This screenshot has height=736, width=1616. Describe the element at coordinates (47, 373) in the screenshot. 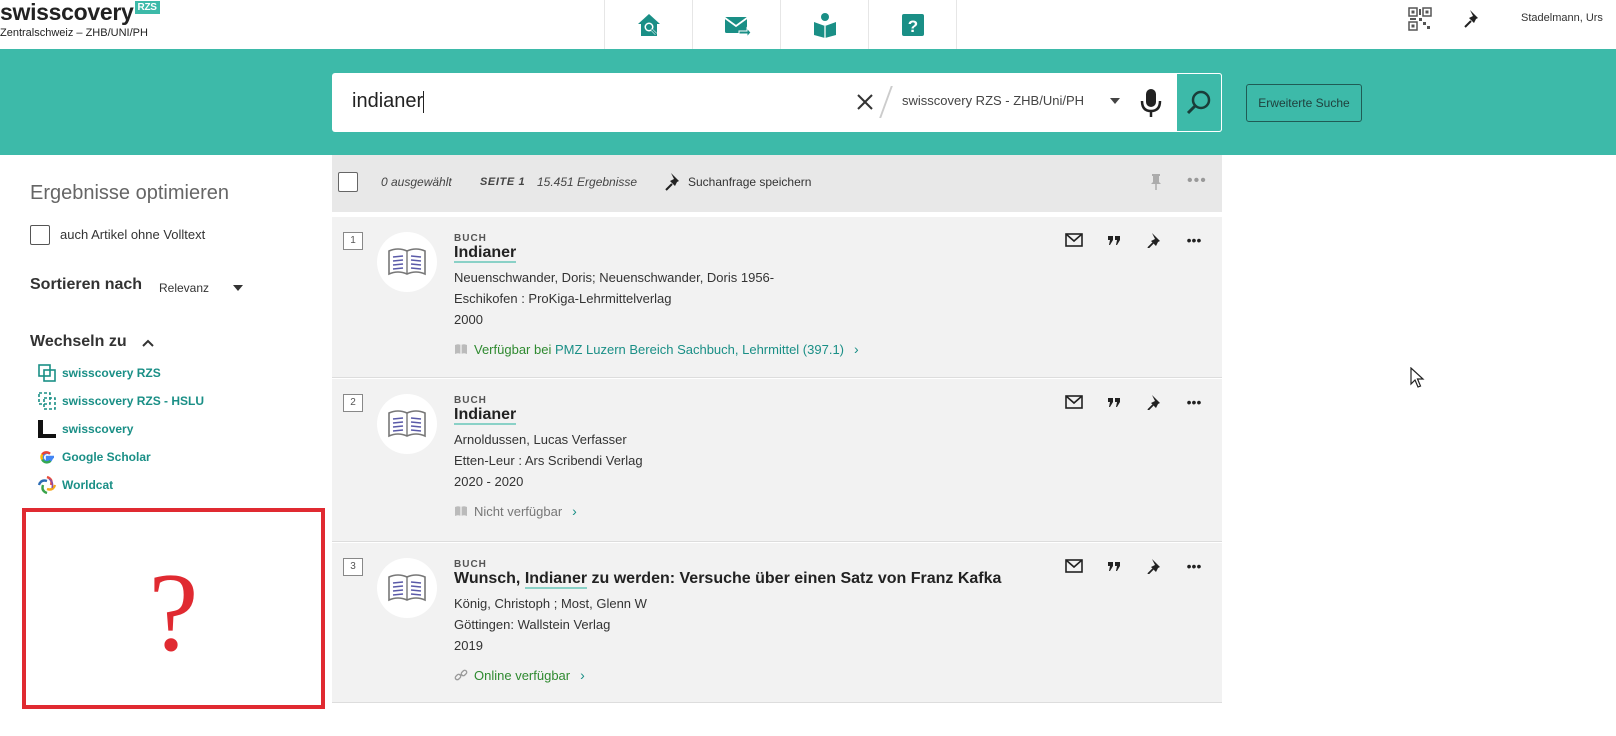

I see `copy-icon` at that location.